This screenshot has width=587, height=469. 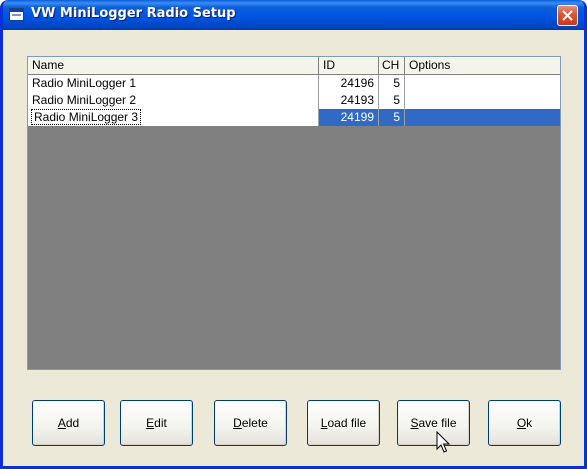 I want to click on ok-mnemonic: O, so click(x=521, y=423).